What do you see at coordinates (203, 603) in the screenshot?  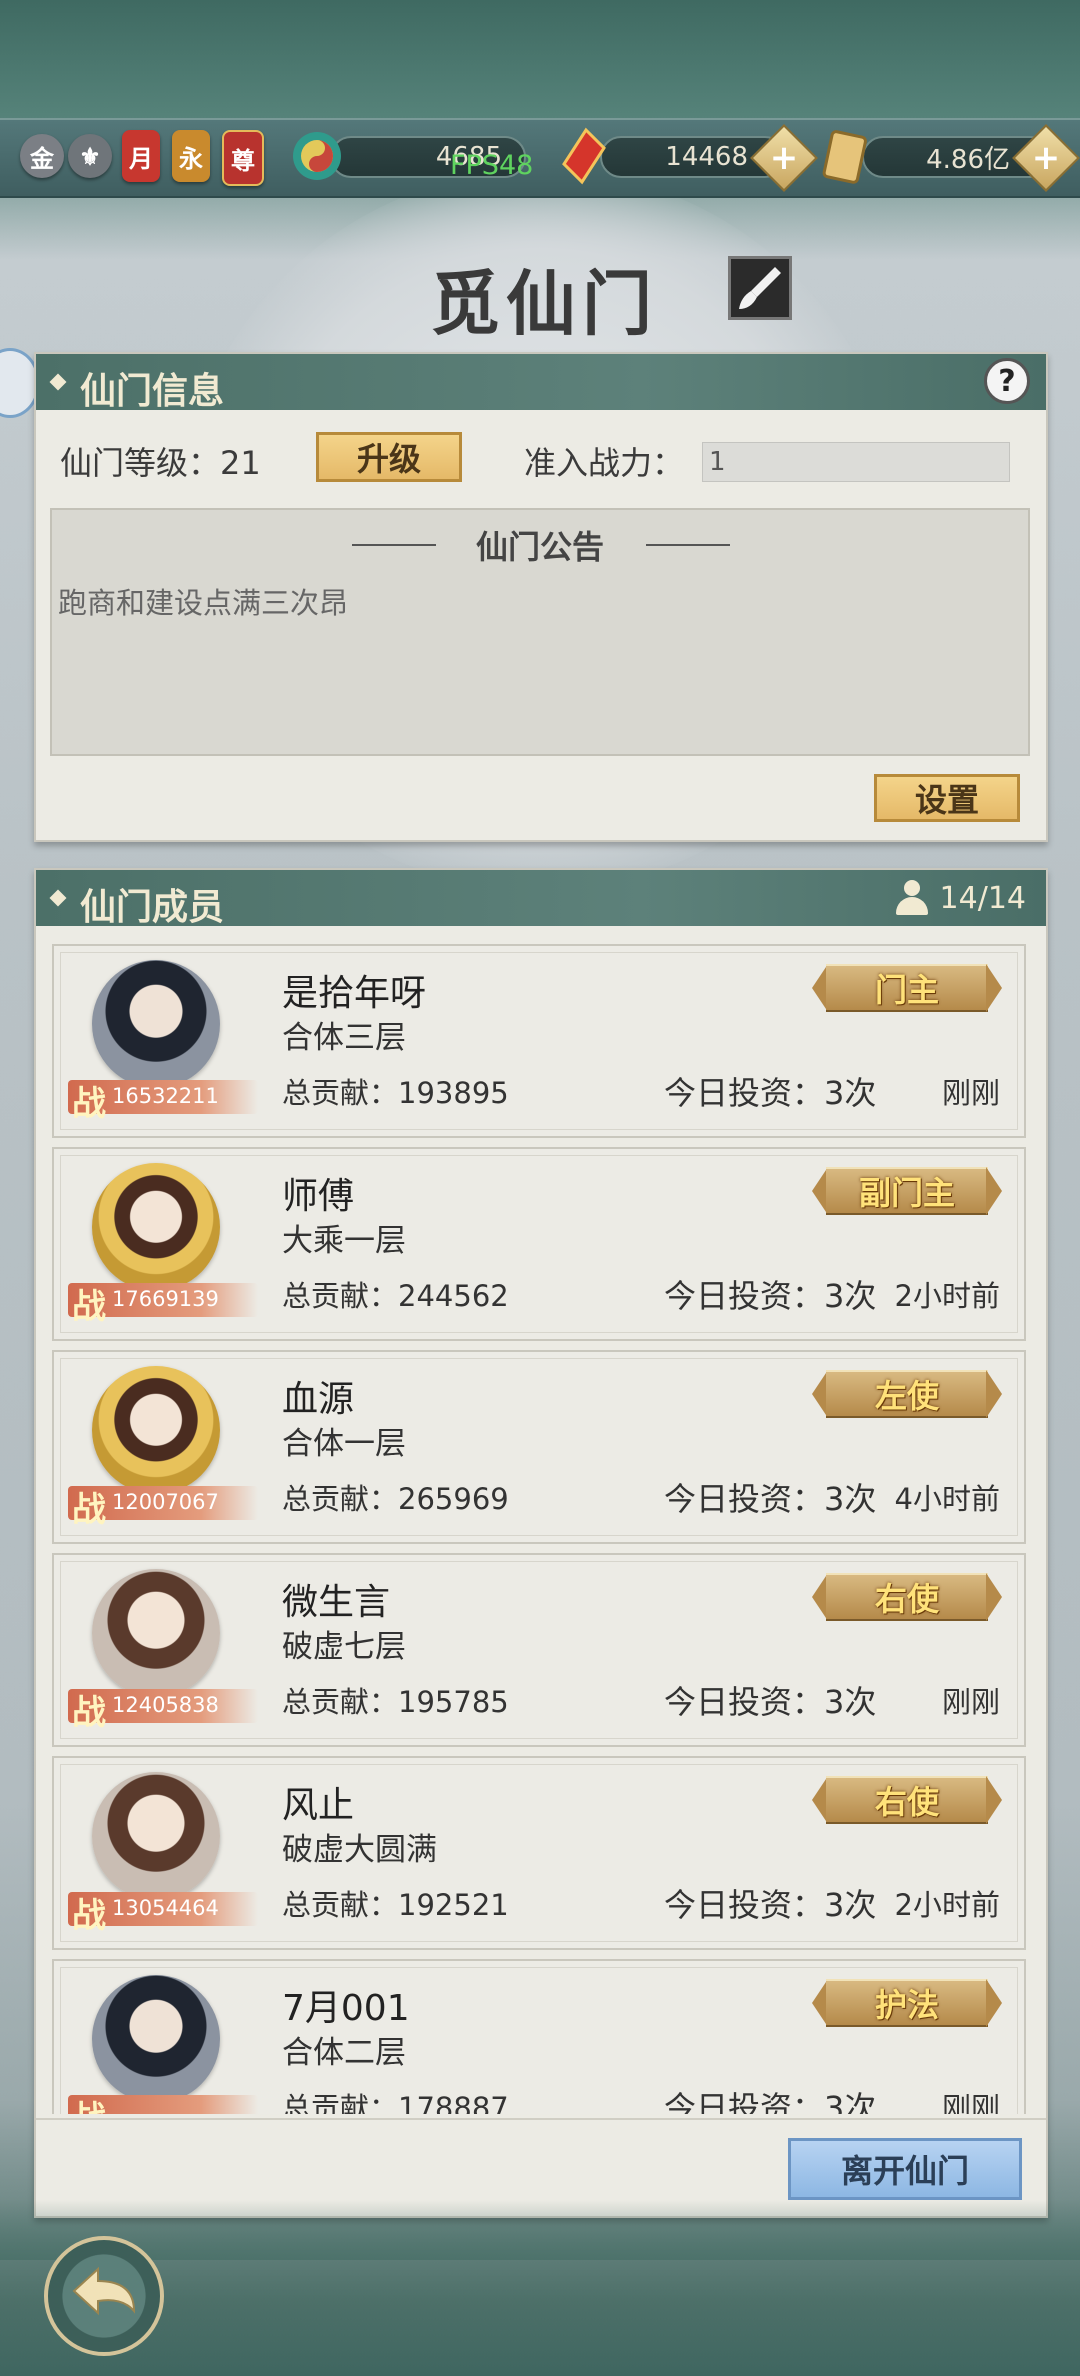 I see `notice-text: 跑商和建设点满三次昂` at bounding box center [203, 603].